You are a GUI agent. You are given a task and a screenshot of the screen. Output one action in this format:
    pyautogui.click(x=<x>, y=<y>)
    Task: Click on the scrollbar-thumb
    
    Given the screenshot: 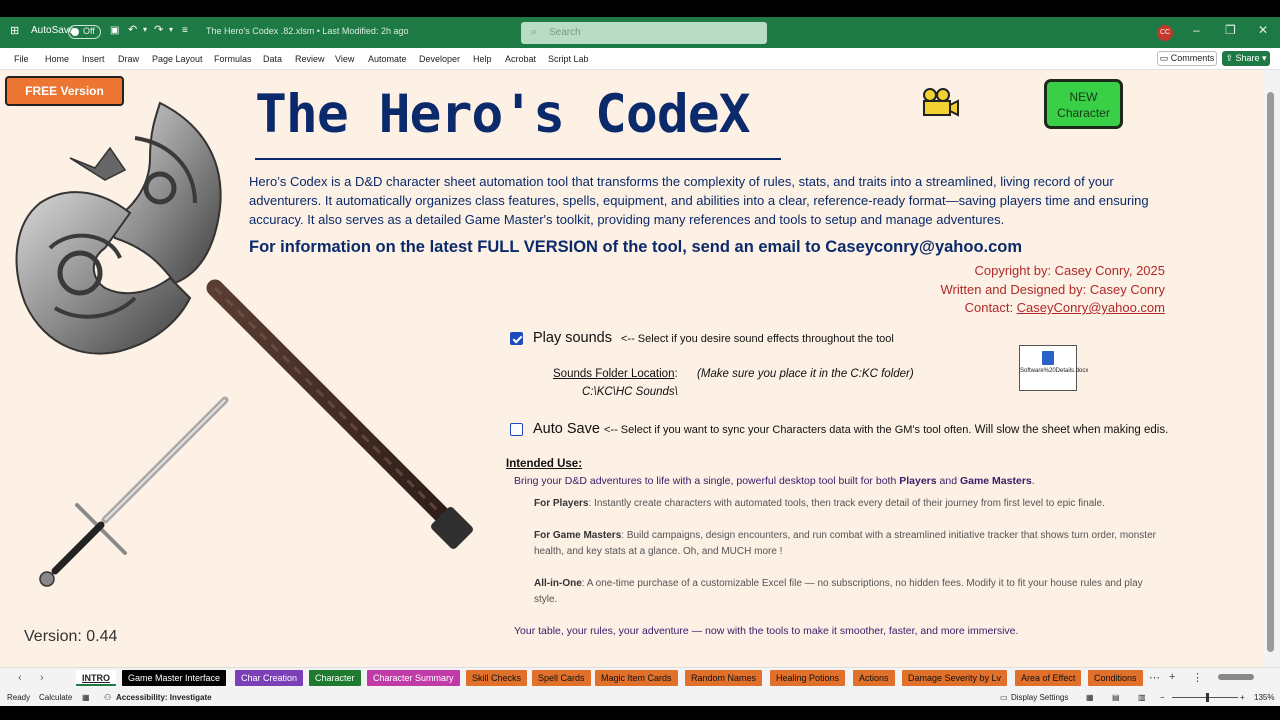 What is the action you would take?
    pyautogui.click(x=1270, y=372)
    